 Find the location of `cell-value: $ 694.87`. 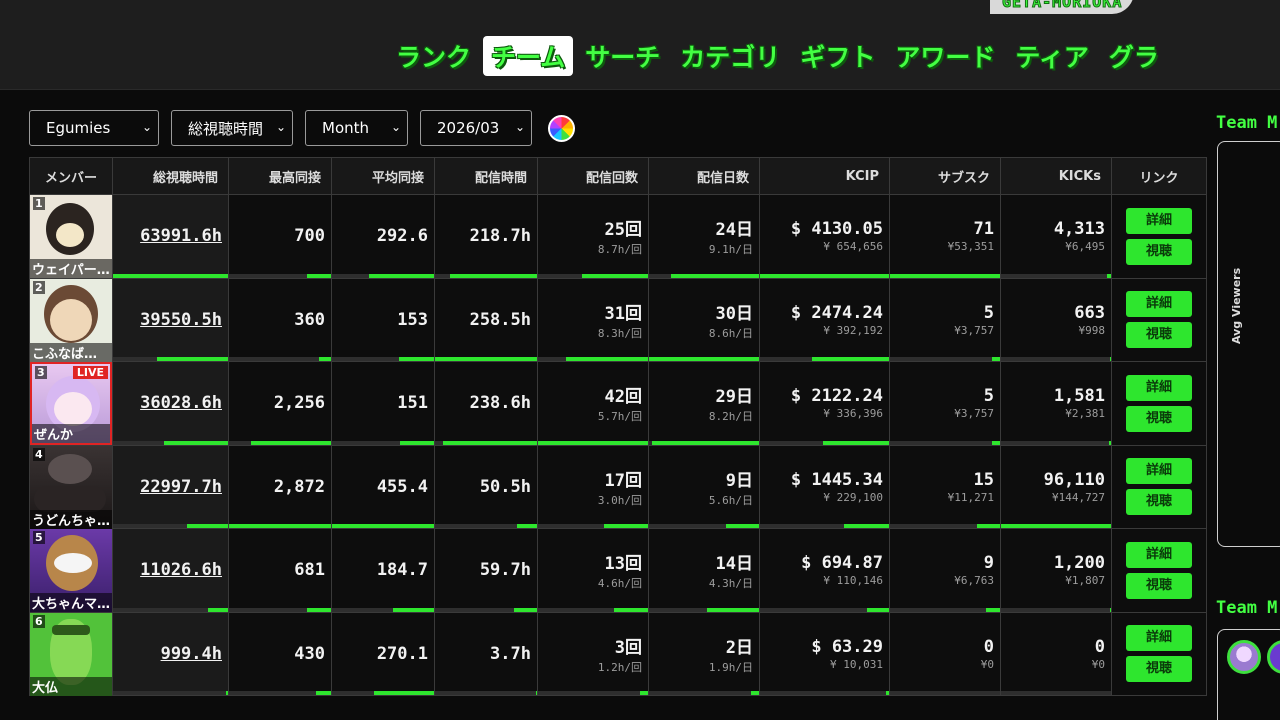

cell-value: $ 694.87 is located at coordinates (842, 563).